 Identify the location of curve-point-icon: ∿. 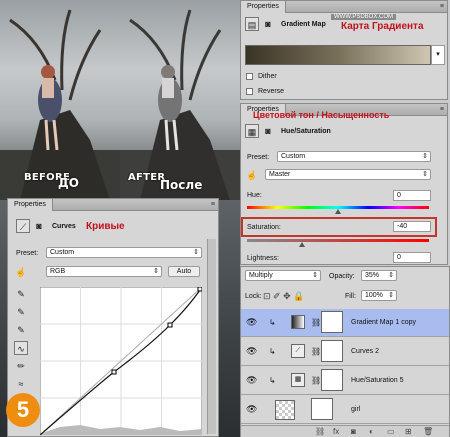
(21, 348).